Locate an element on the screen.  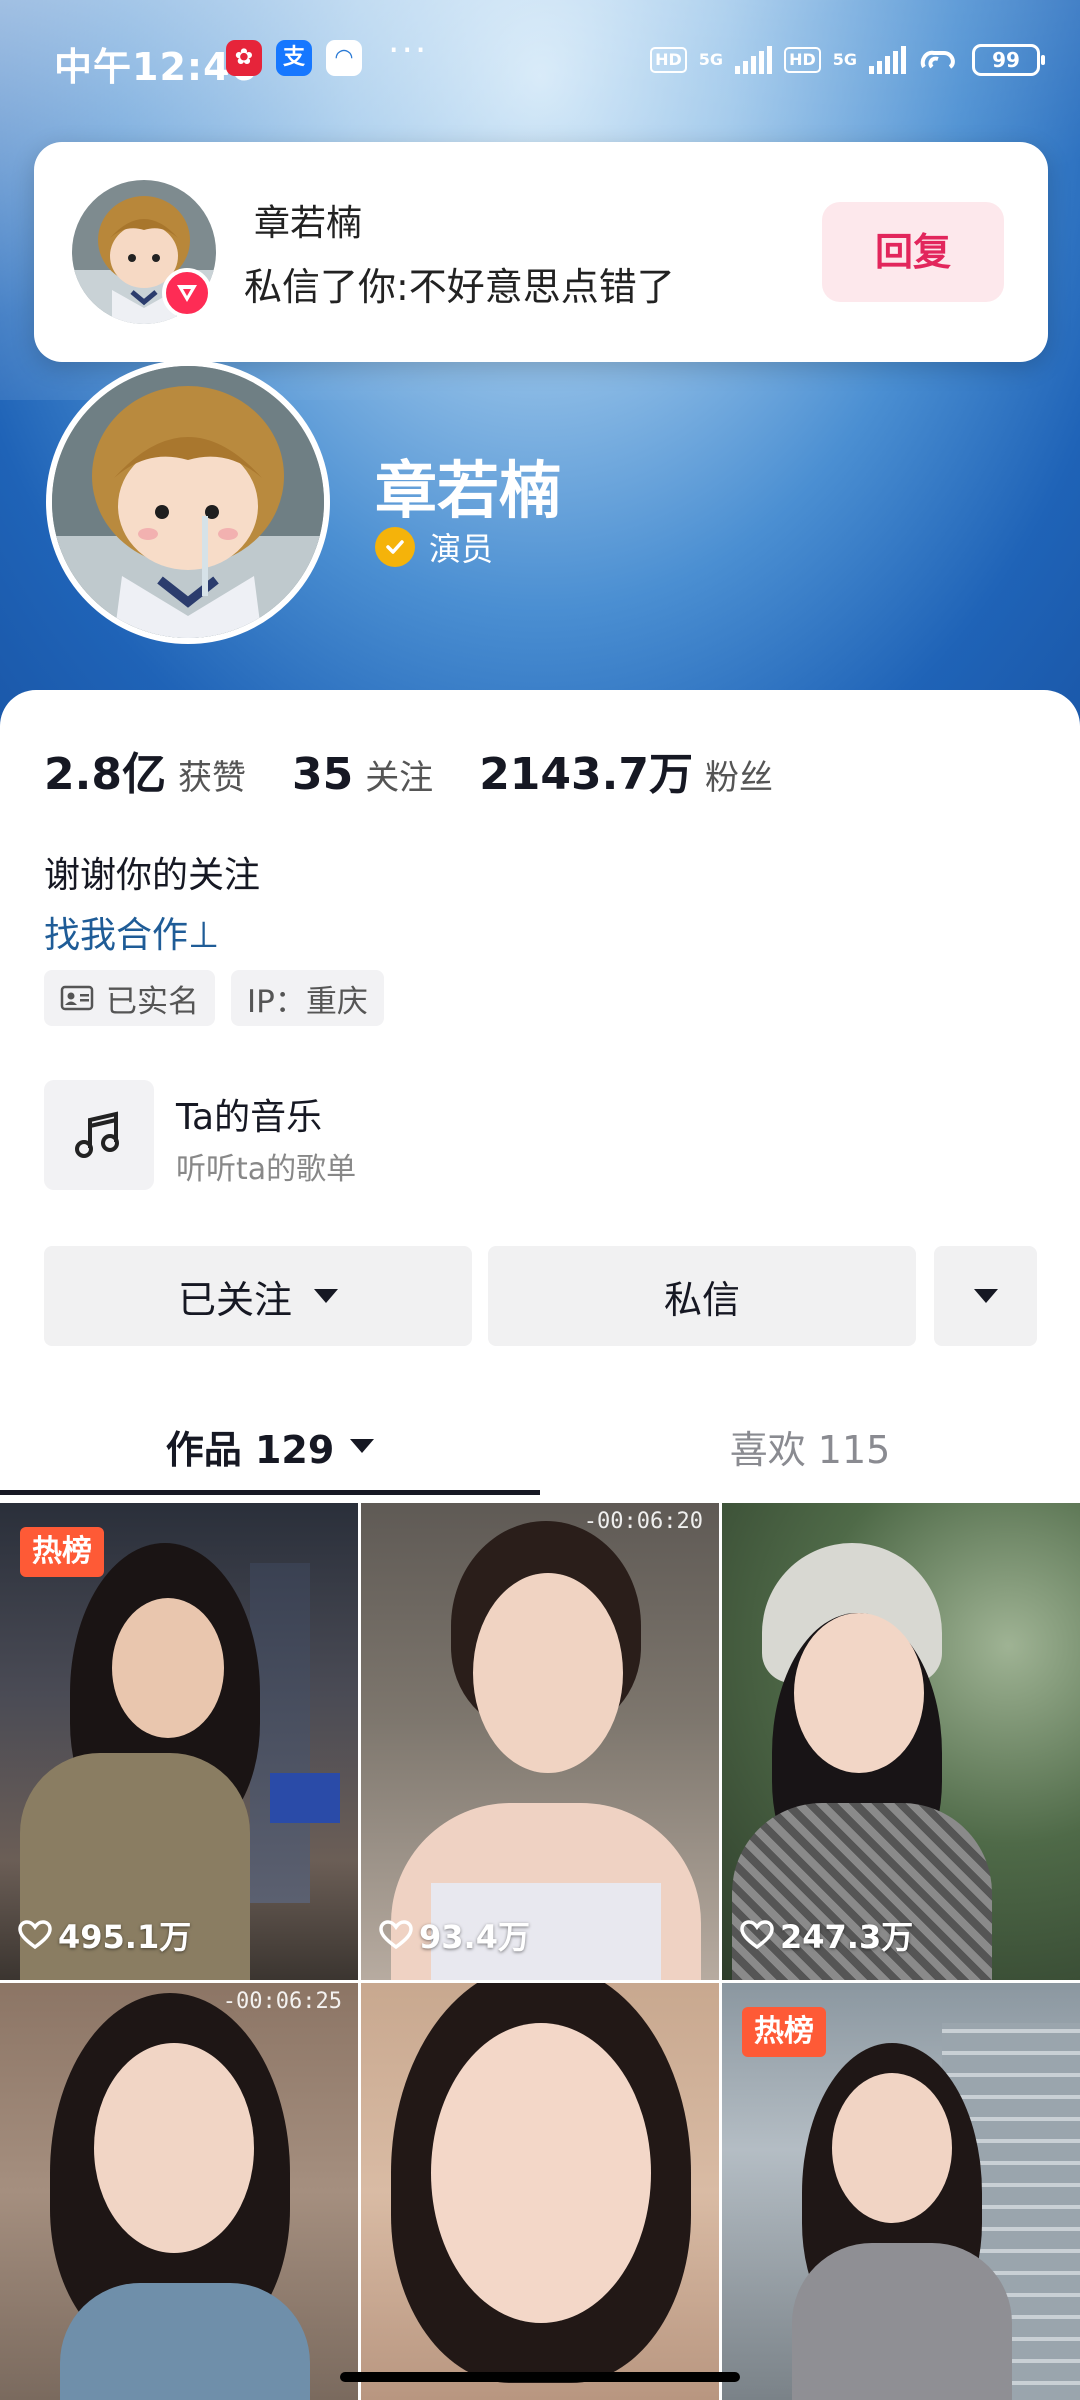
tab-likes-label: 喜欢 115 is located at coordinates (810, 1449).